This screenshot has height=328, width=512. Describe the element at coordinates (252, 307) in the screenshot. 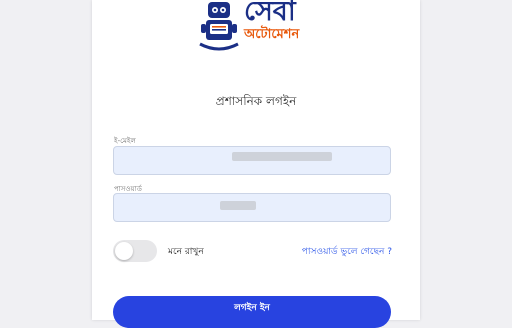

I see `login-button-label: লগইন ইন` at that location.